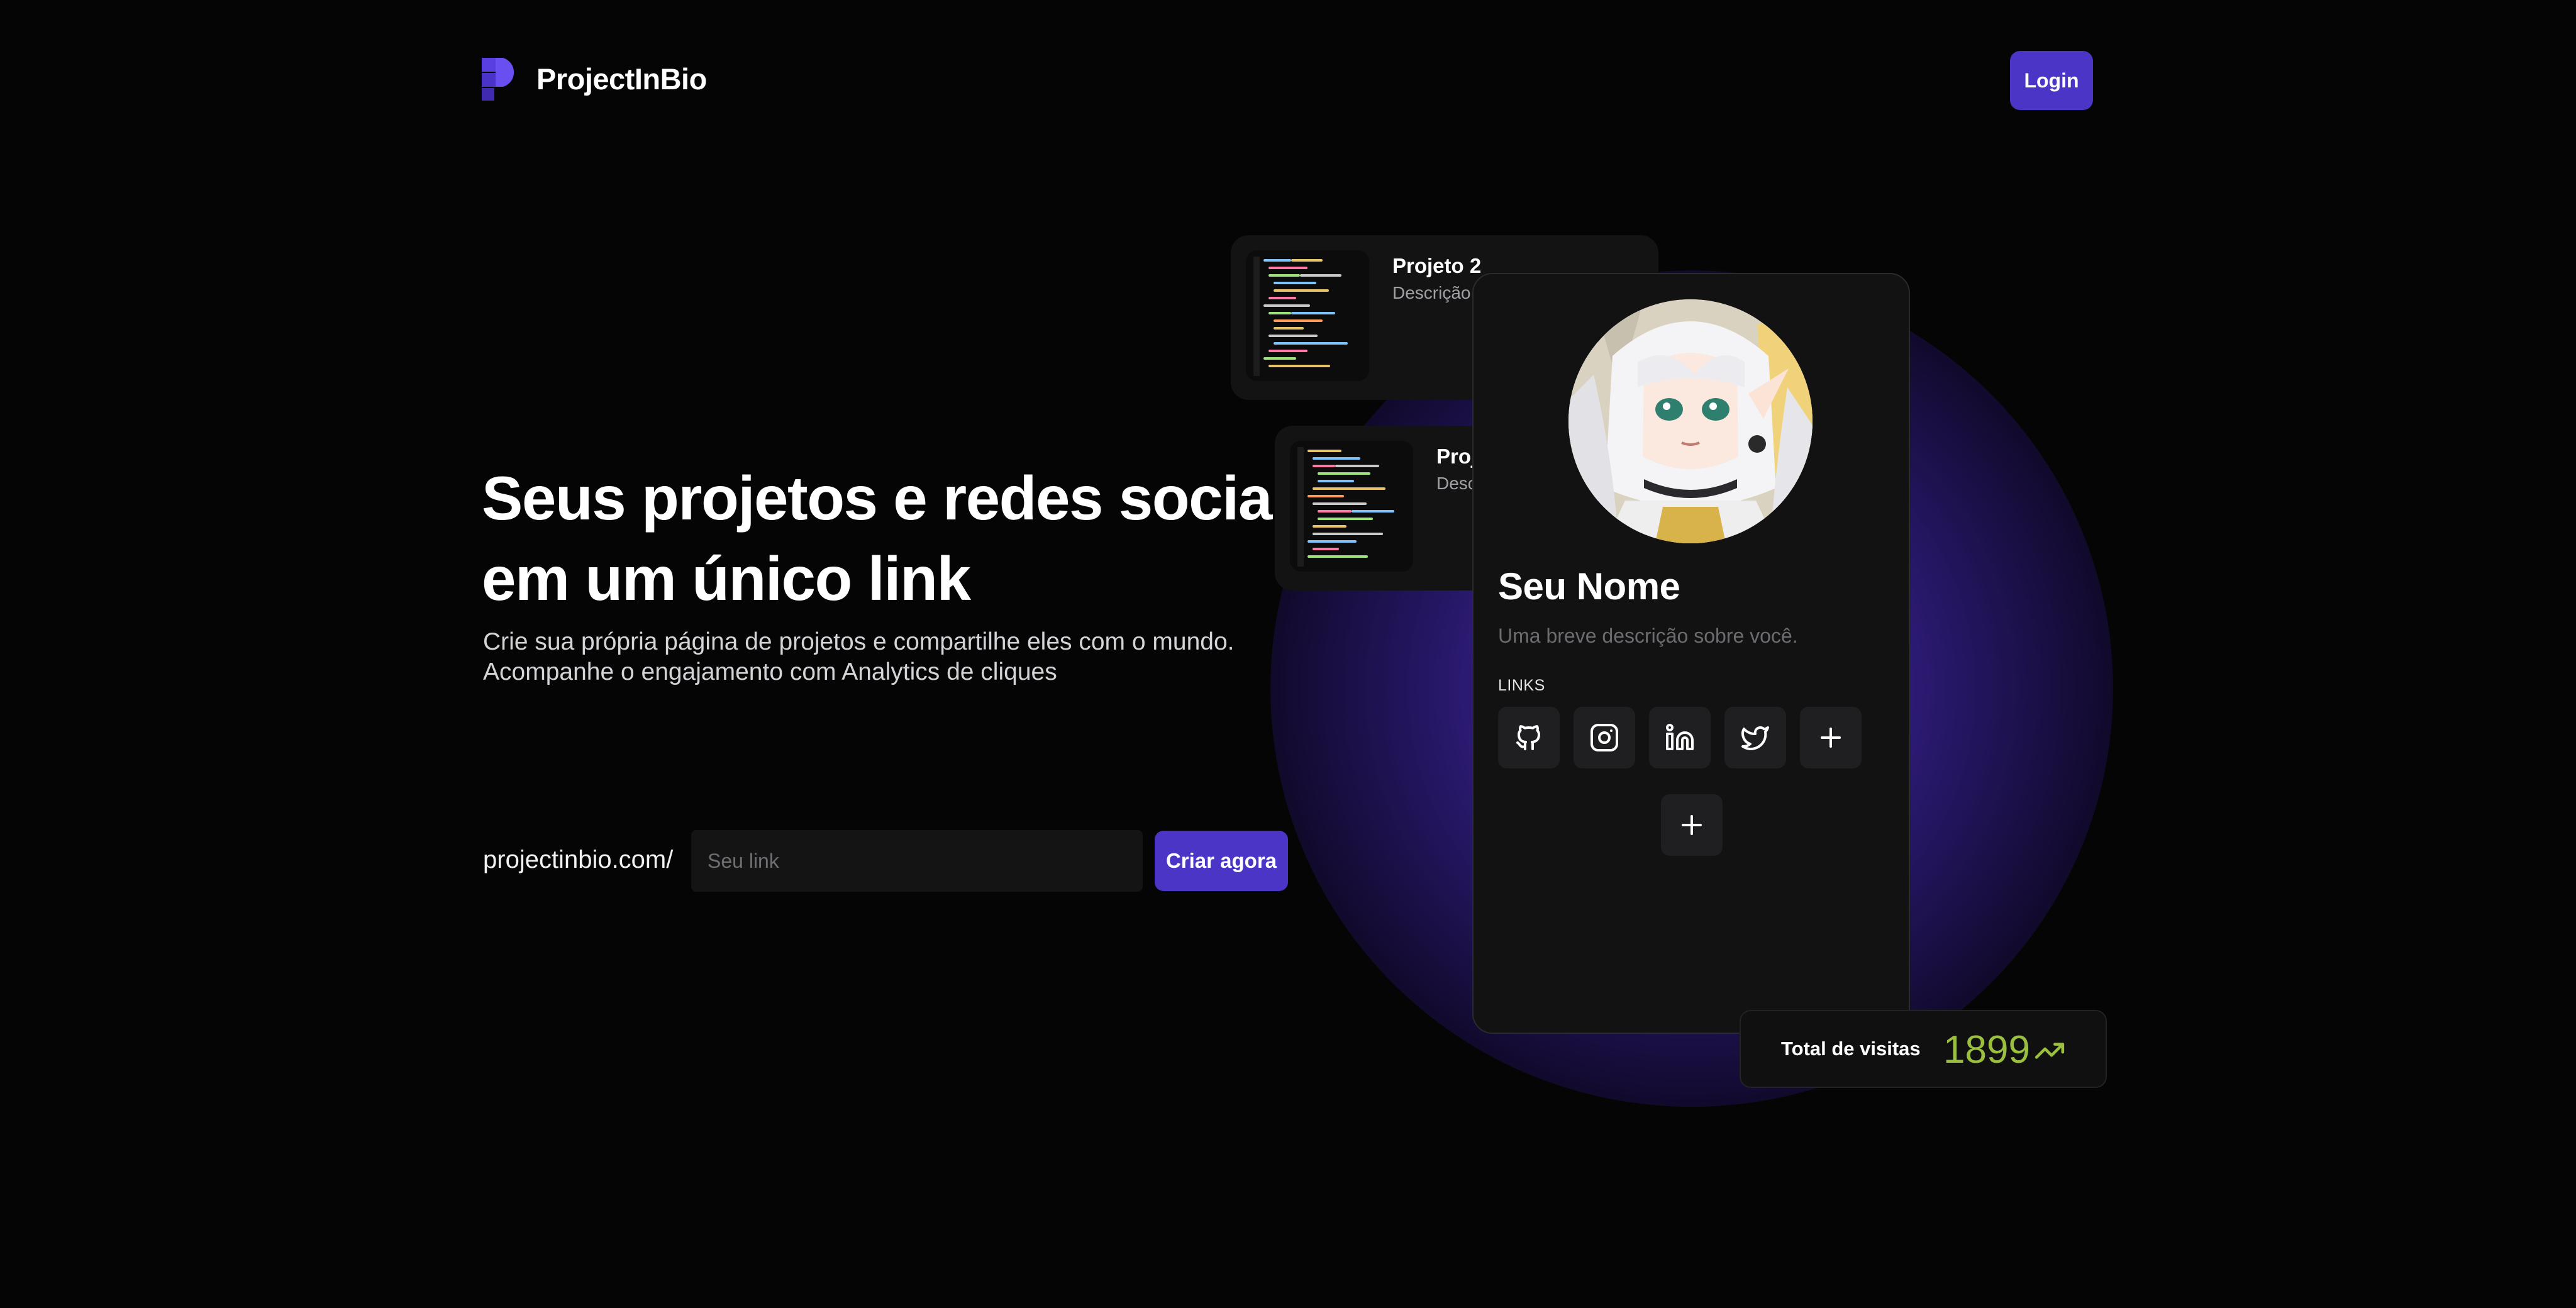 The width and height of the screenshot is (2576, 1308). I want to click on add-project-button, so click(1692, 825).